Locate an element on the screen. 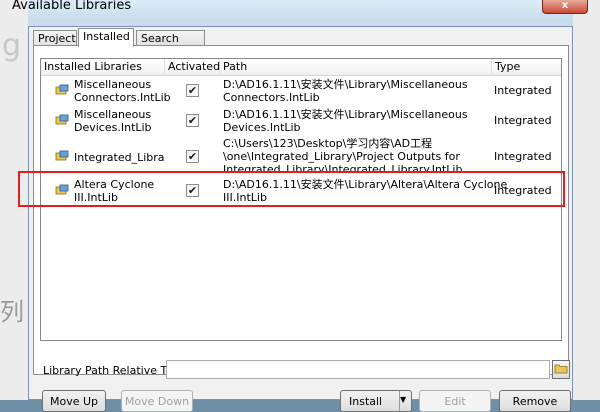 The width and height of the screenshot is (600, 412). close-icon: x is located at coordinates (565, 5).